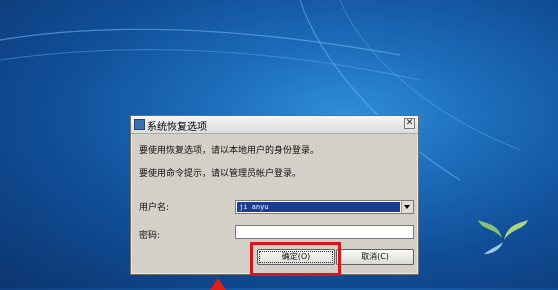  Describe the element at coordinates (295, 259) in the screenshot. I see `ok-button-highlight` at that location.